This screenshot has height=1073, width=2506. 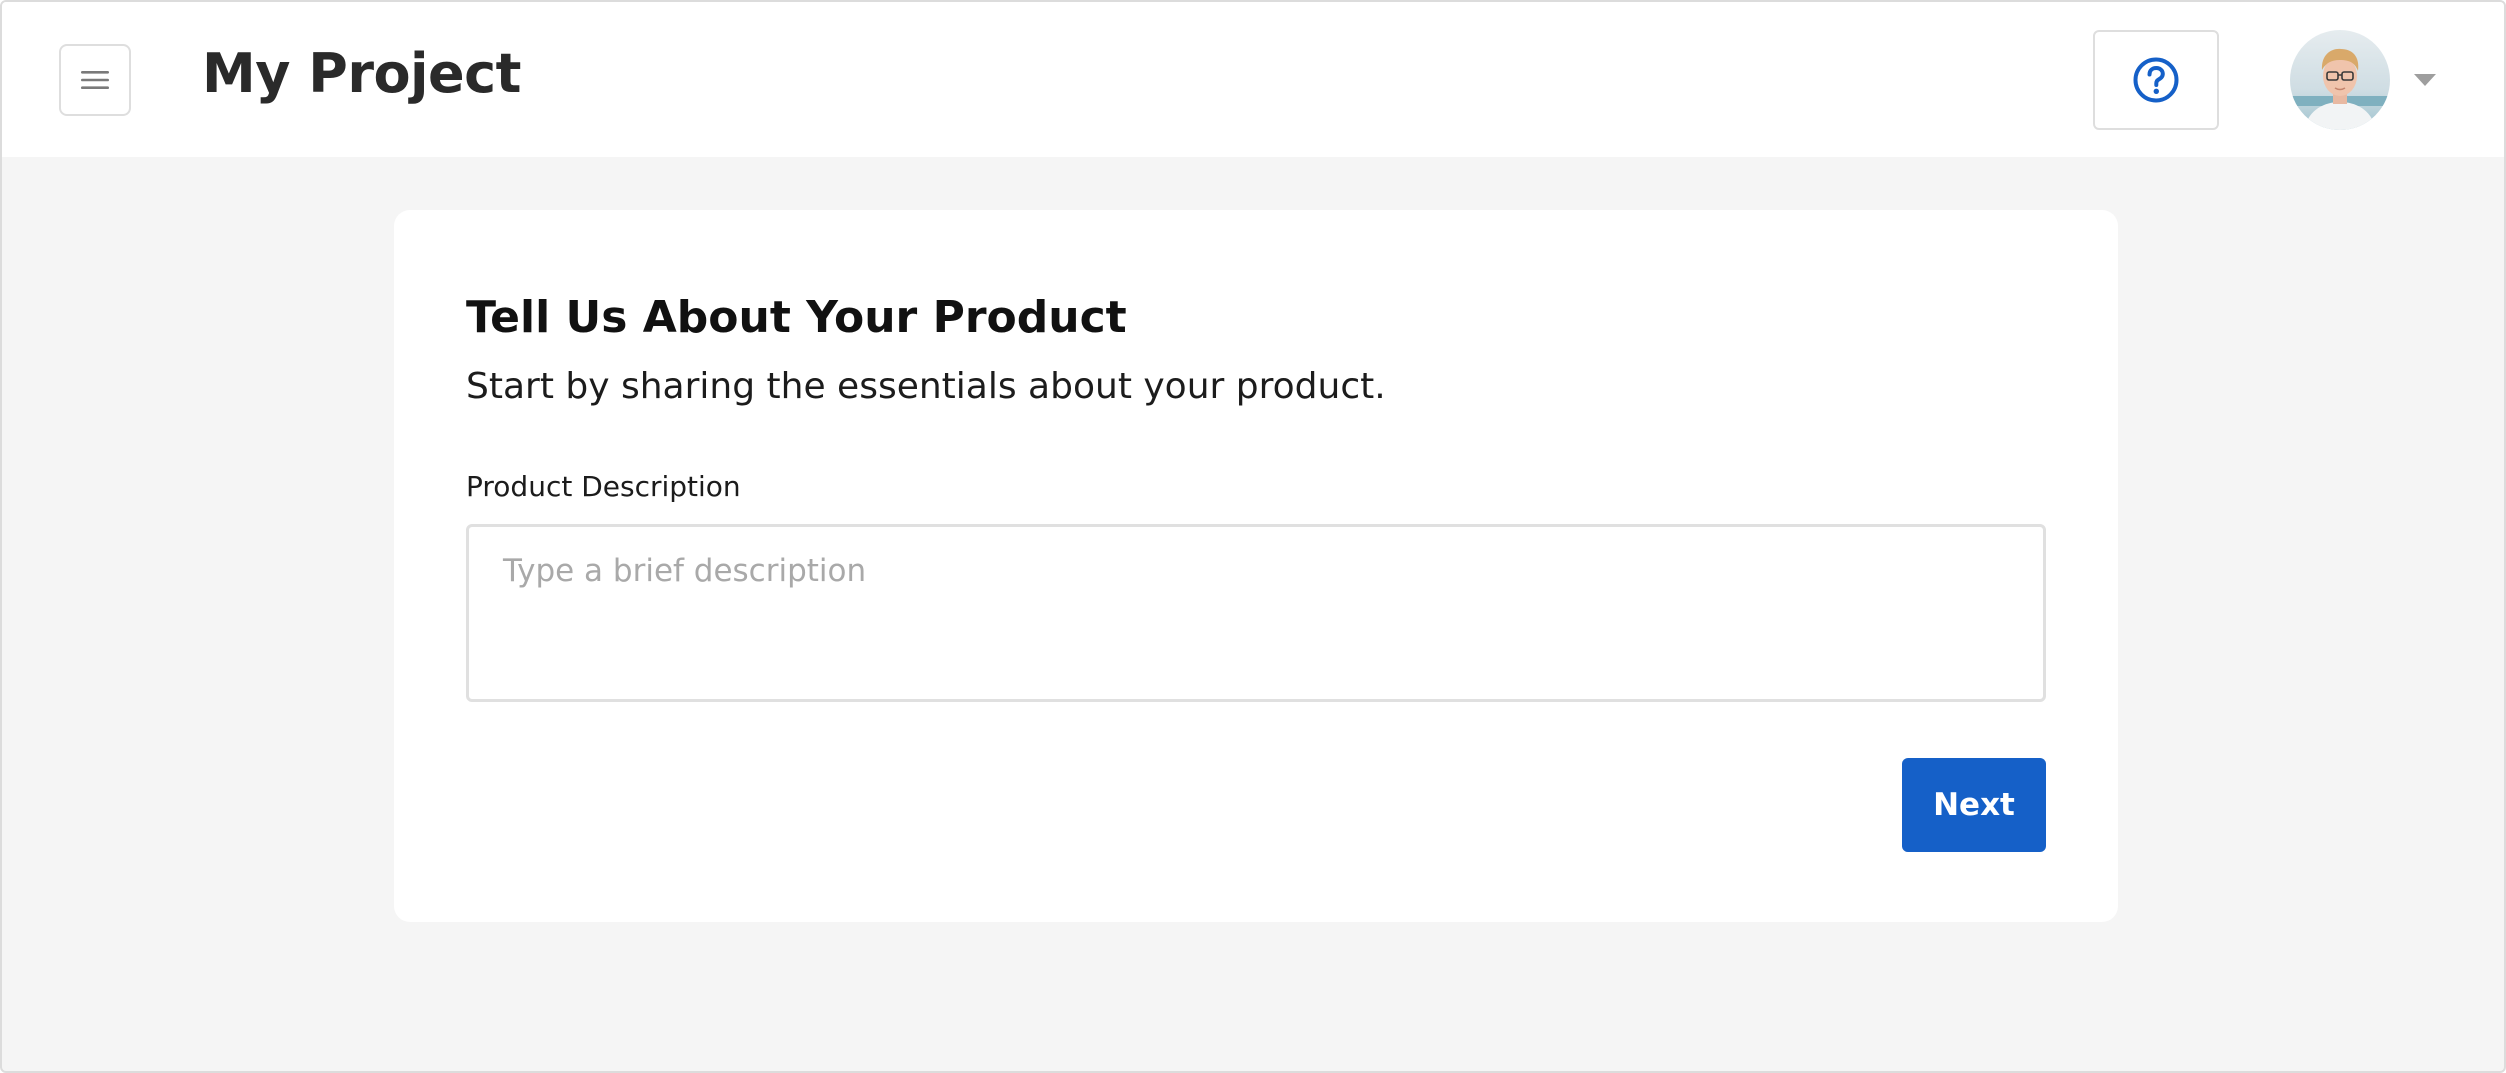 What do you see at coordinates (1974, 805) in the screenshot?
I see `next-button: Next` at bounding box center [1974, 805].